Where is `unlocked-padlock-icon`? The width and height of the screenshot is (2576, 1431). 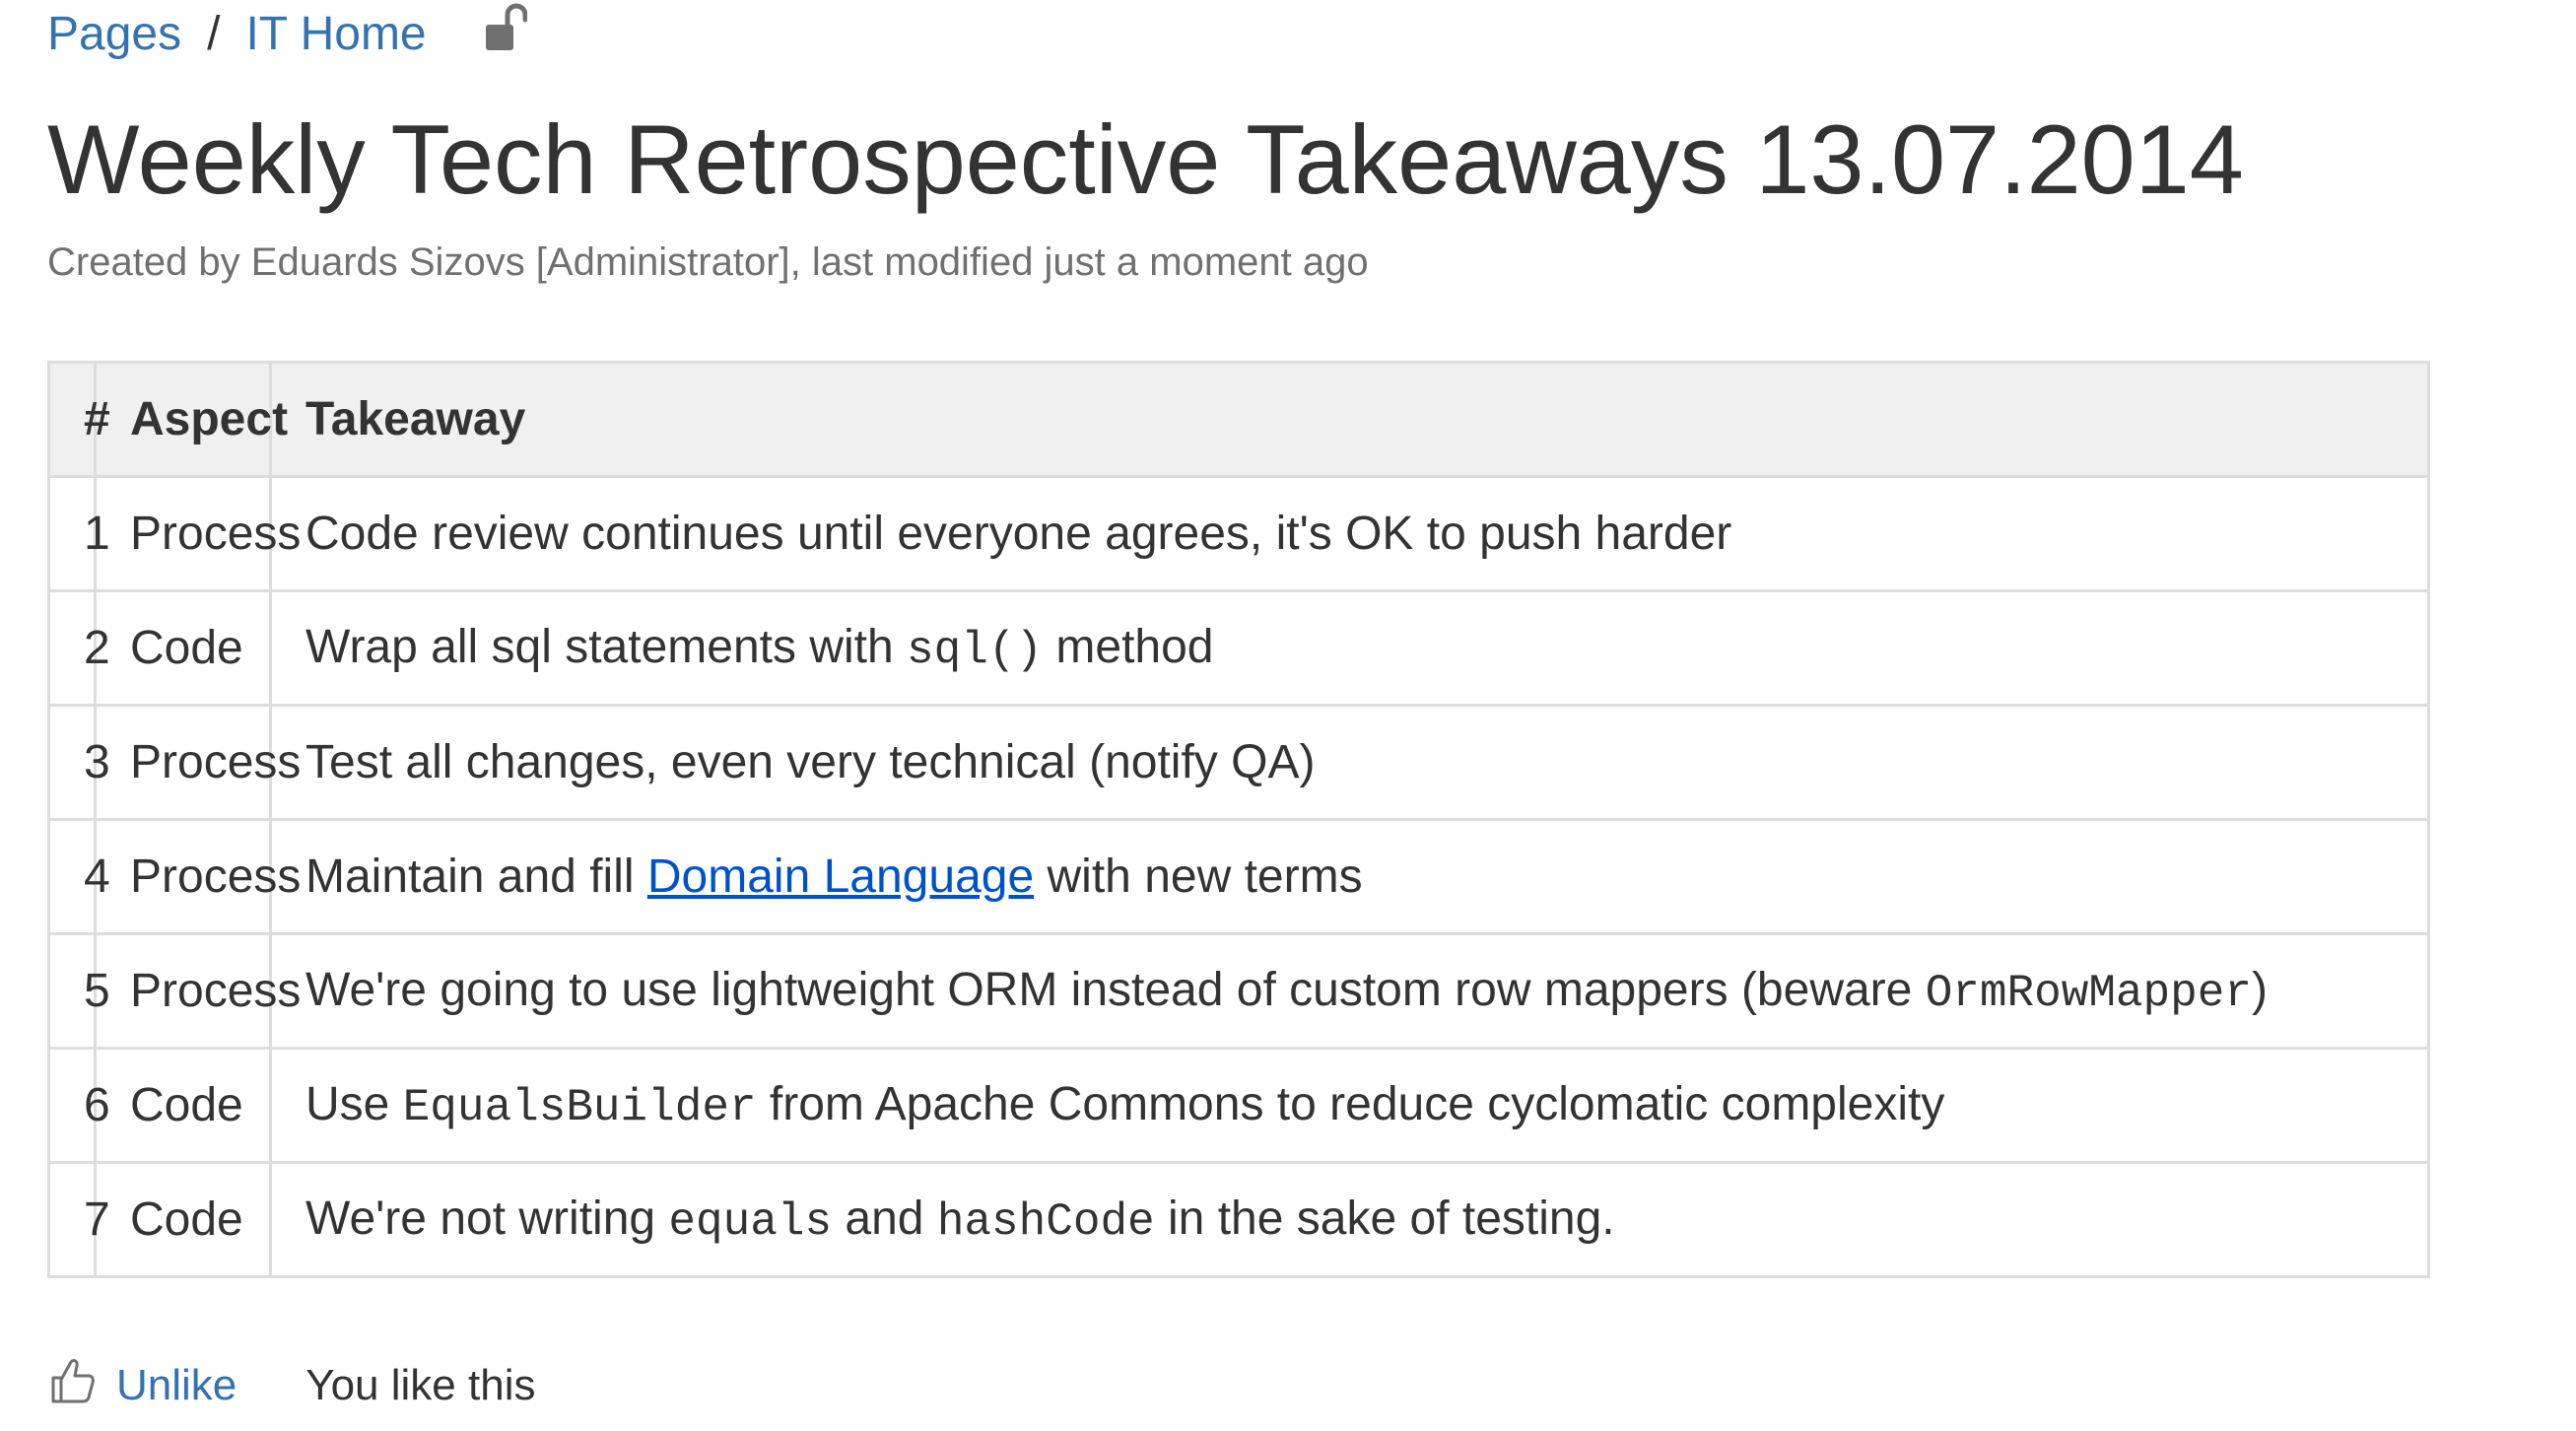
unlocked-padlock-icon is located at coordinates (506, 27).